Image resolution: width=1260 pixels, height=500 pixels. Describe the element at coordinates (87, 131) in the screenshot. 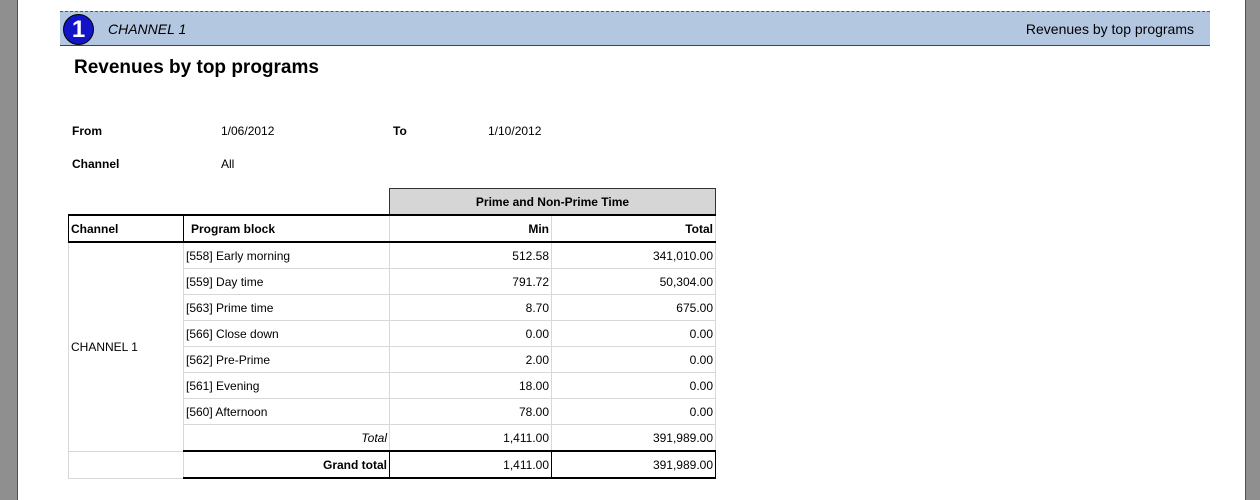

I see `from-label: From` at that location.